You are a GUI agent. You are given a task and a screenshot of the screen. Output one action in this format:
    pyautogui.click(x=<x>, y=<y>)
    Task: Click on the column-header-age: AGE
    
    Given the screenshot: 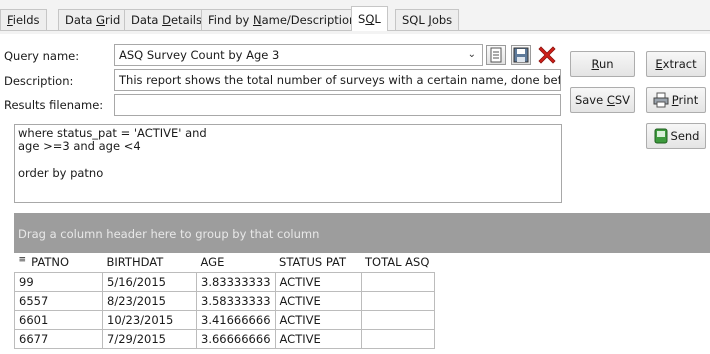 What is the action you would take?
    pyautogui.click(x=236, y=262)
    